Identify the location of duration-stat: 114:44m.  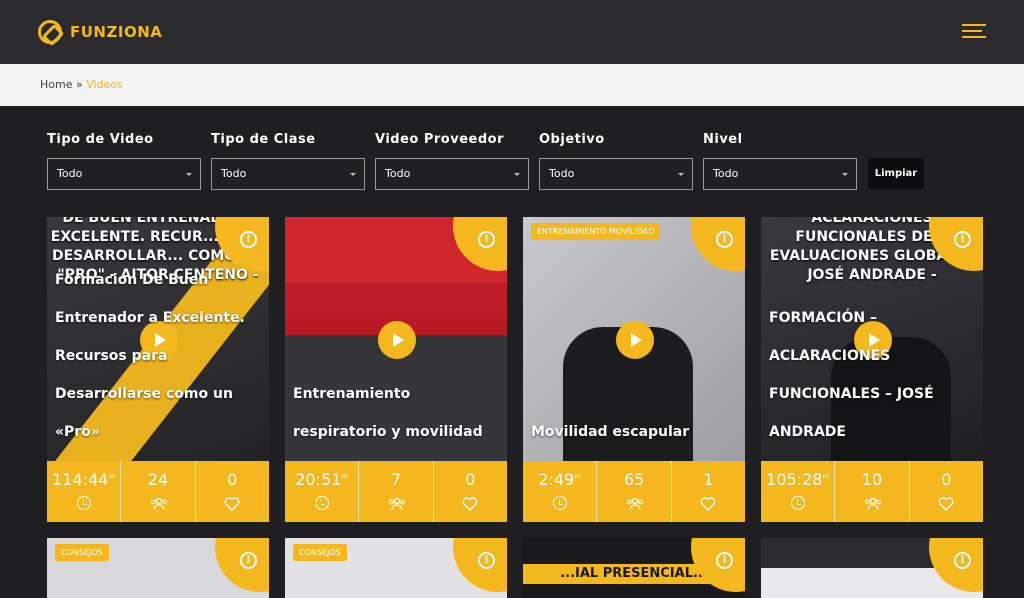
(83, 491).